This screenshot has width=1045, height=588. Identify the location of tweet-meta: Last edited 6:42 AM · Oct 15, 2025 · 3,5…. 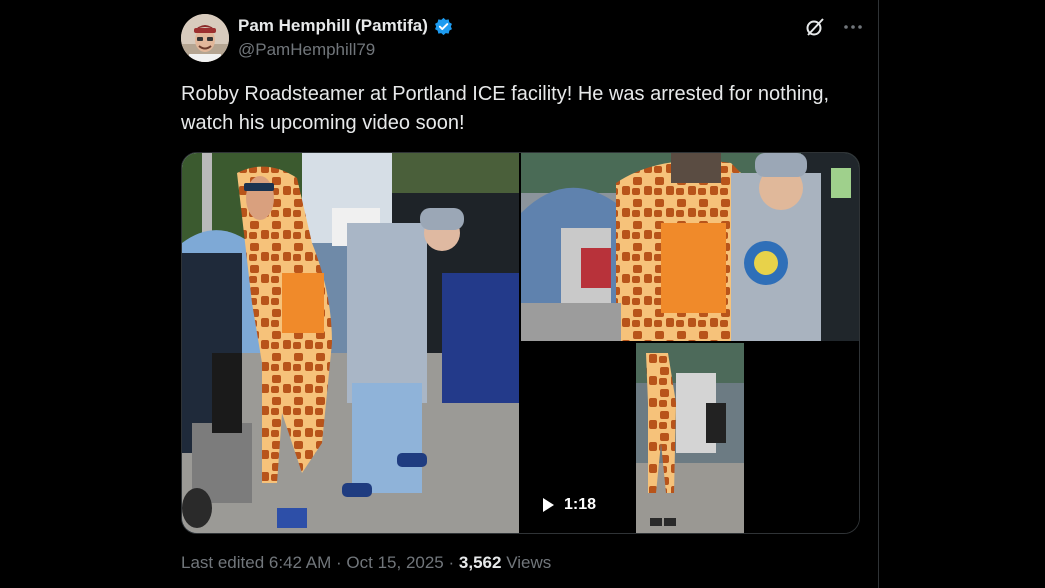
(366, 563).